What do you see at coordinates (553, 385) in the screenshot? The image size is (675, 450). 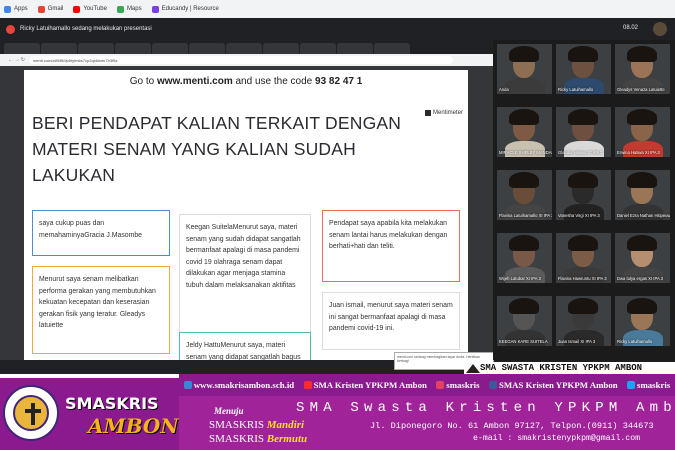 I see `social-link: SMAS Kristen YPKPM Ambon` at bounding box center [553, 385].